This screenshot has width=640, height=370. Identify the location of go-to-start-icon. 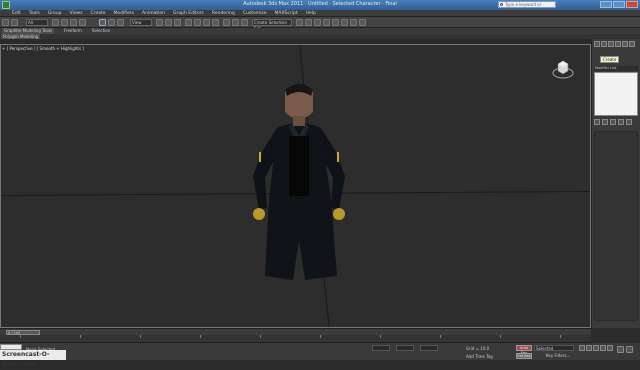
(582, 348).